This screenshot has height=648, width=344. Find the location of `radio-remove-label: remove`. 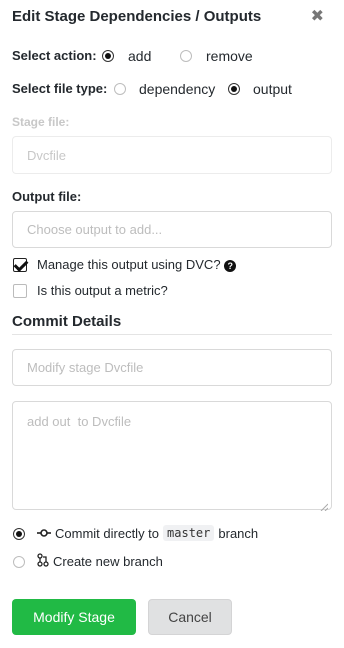

radio-remove-label: remove is located at coordinates (229, 56).